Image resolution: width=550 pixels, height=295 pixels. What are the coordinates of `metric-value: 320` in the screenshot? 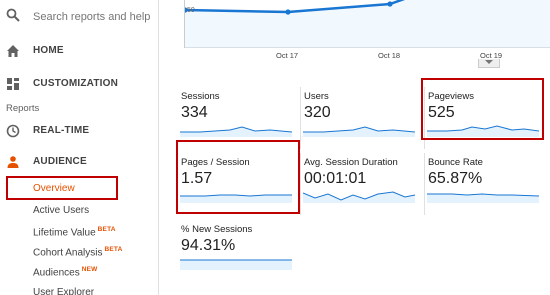 It's located at (317, 112).